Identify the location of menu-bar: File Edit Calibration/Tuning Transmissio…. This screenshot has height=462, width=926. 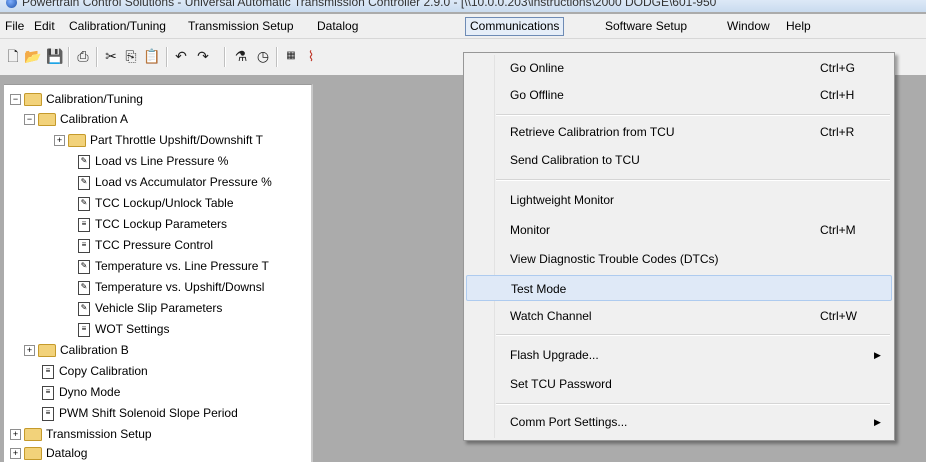
(463, 26).